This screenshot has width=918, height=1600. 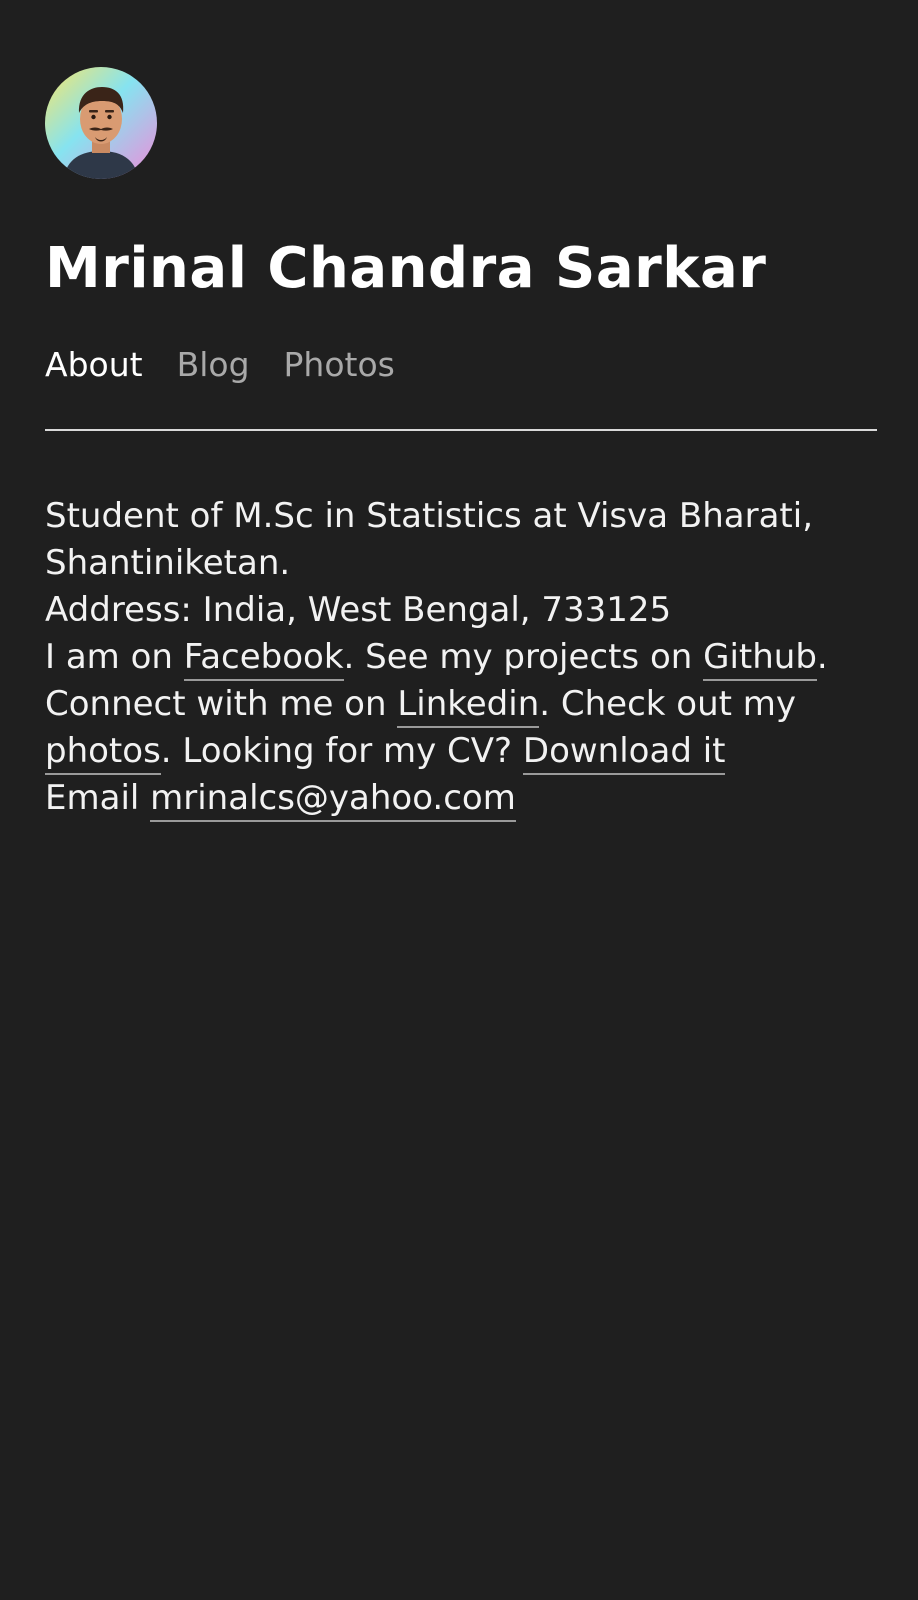 I want to click on address-text: Address: India, West Bengal, 733125, so click(x=358, y=610).